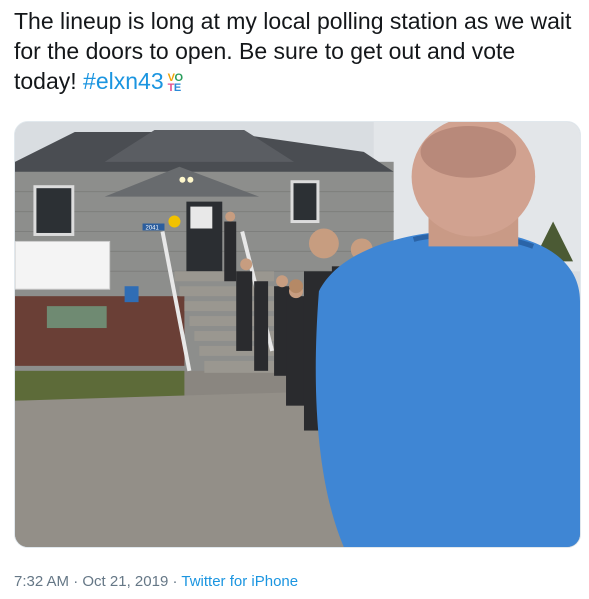 Image resolution: width=589 pixels, height=599 pixels. I want to click on house-number: 2041, so click(153, 228).